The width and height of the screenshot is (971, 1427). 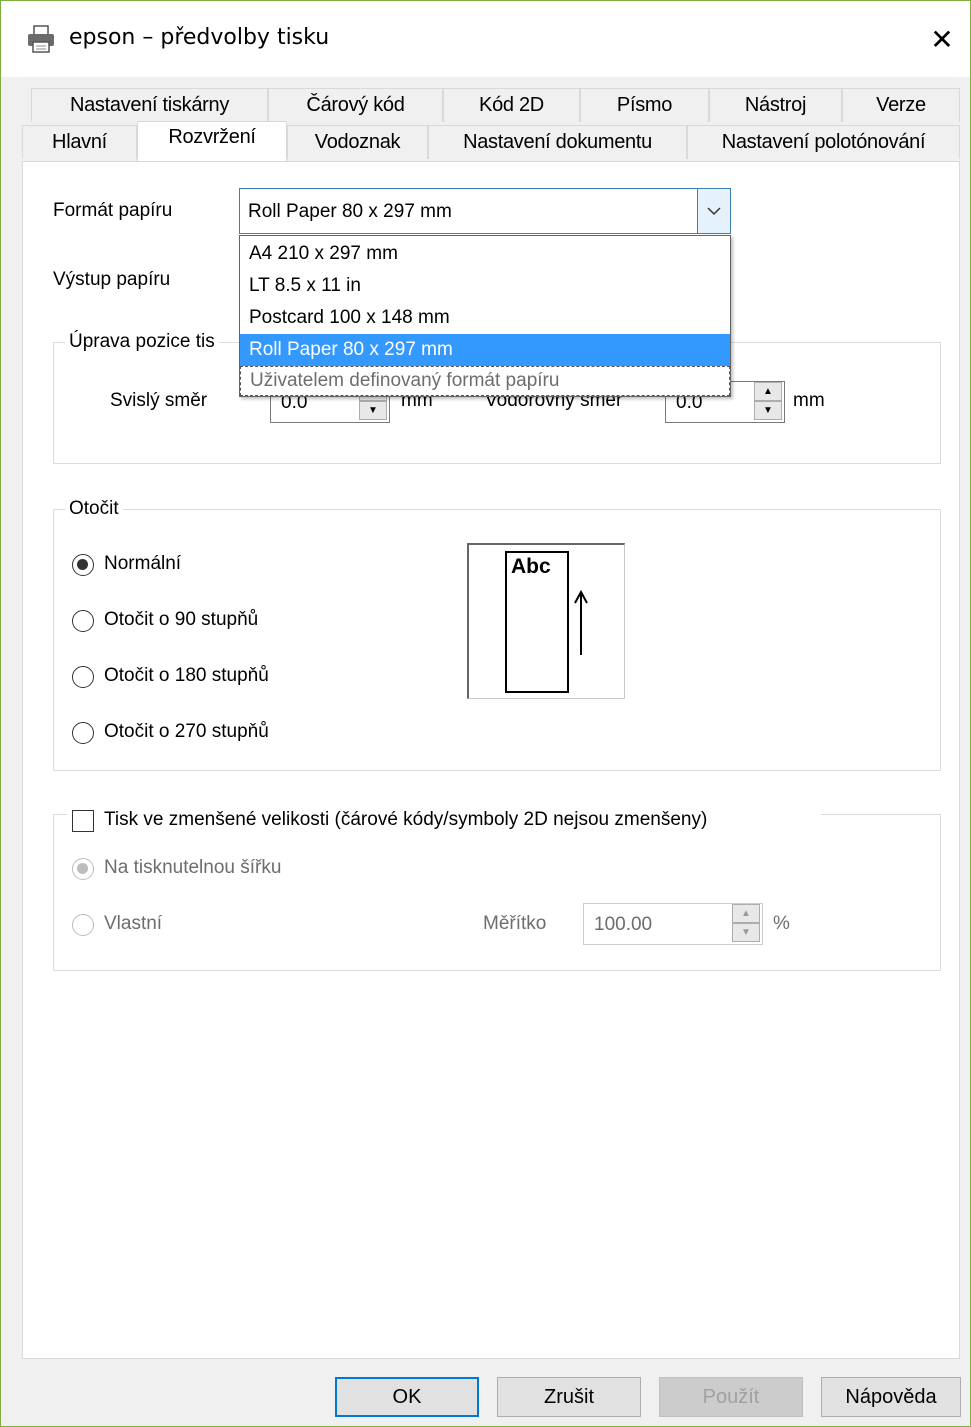 What do you see at coordinates (623, 924) in the screenshot?
I see `scale-value: 100.00` at bounding box center [623, 924].